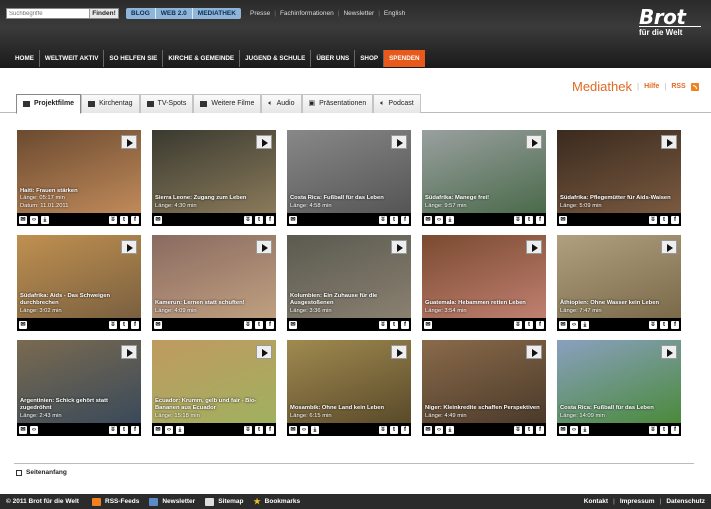  What do you see at coordinates (337, 103) in the screenshot?
I see `tab-praesentationen: ▣ Präsentationen` at bounding box center [337, 103].